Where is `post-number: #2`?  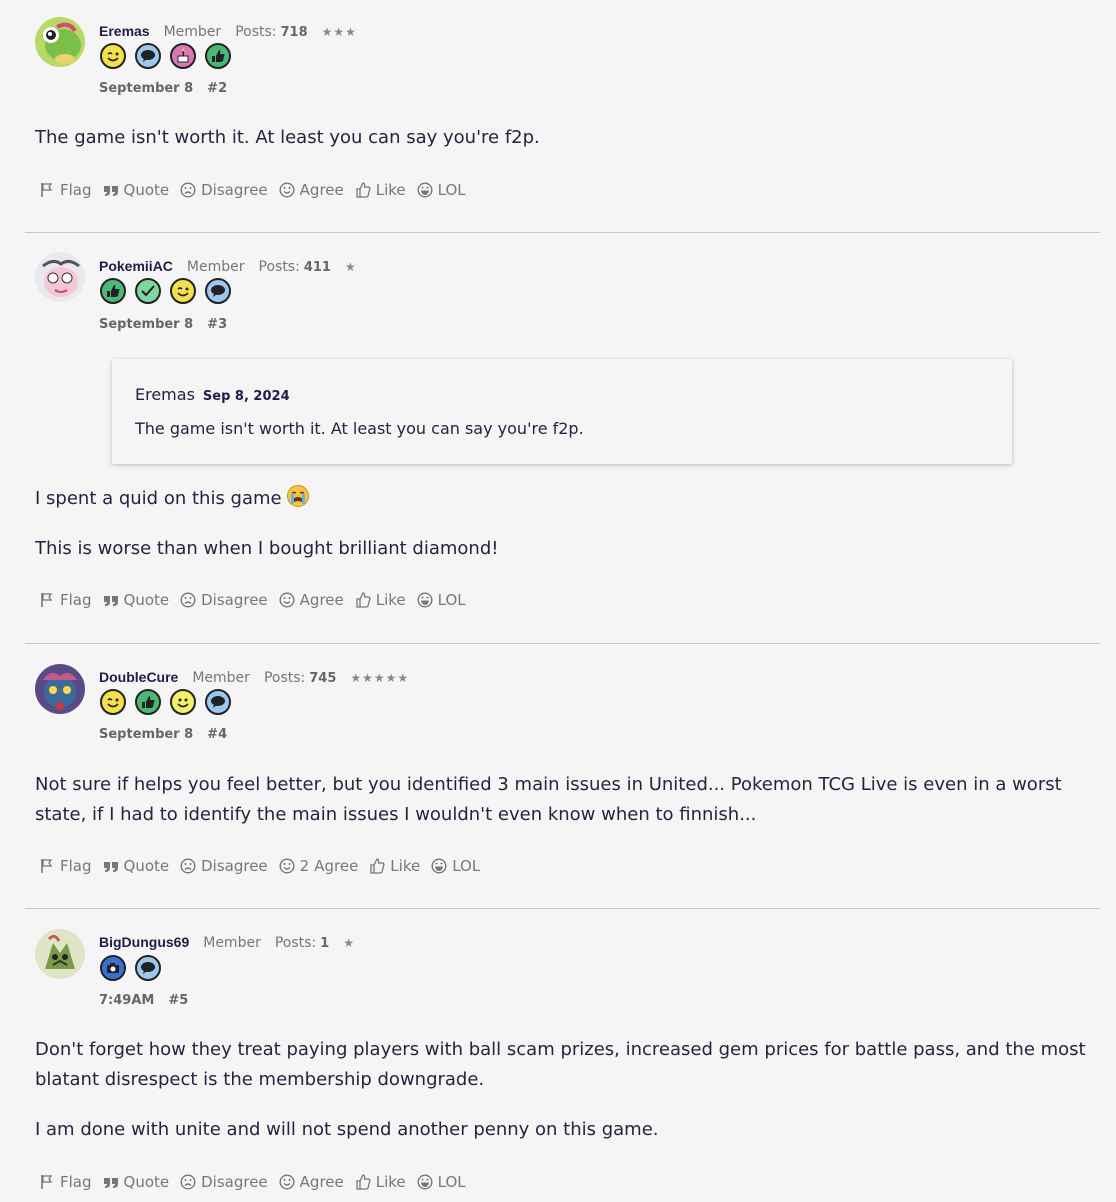 post-number: #2 is located at coordinates (217, 88).